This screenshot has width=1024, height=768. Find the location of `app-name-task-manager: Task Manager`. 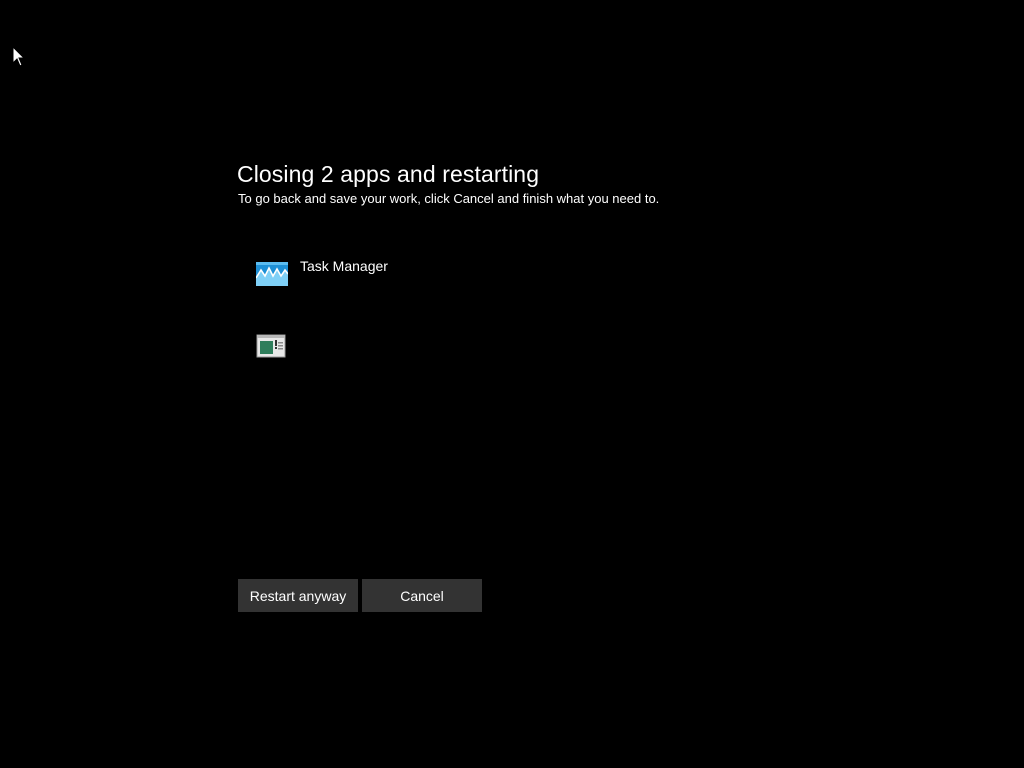

app-name-task-manager: Task Manager is located at coordinates (344, 266).